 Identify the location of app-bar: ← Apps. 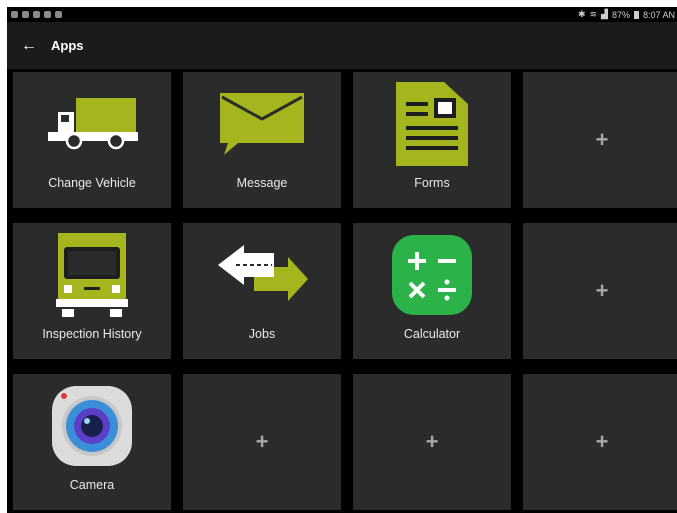
(342, 45).